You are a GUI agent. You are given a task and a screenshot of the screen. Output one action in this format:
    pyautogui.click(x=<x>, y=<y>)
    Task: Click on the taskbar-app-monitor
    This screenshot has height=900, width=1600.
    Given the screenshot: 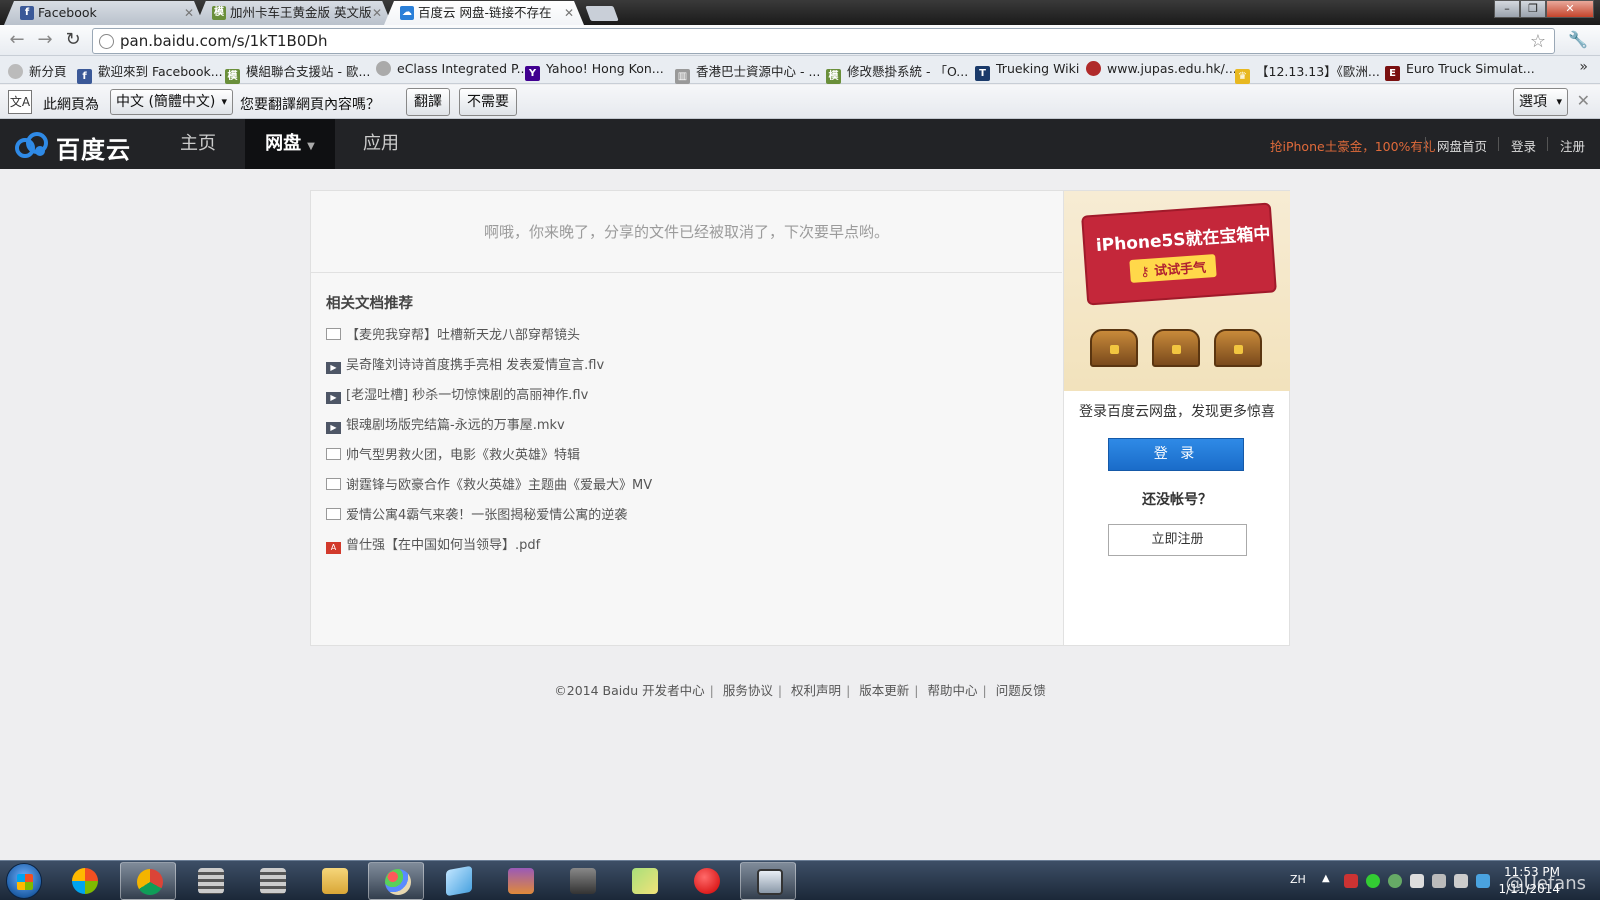 What is the action you would take?
    pyautogui.click(x=768, y=881)
    